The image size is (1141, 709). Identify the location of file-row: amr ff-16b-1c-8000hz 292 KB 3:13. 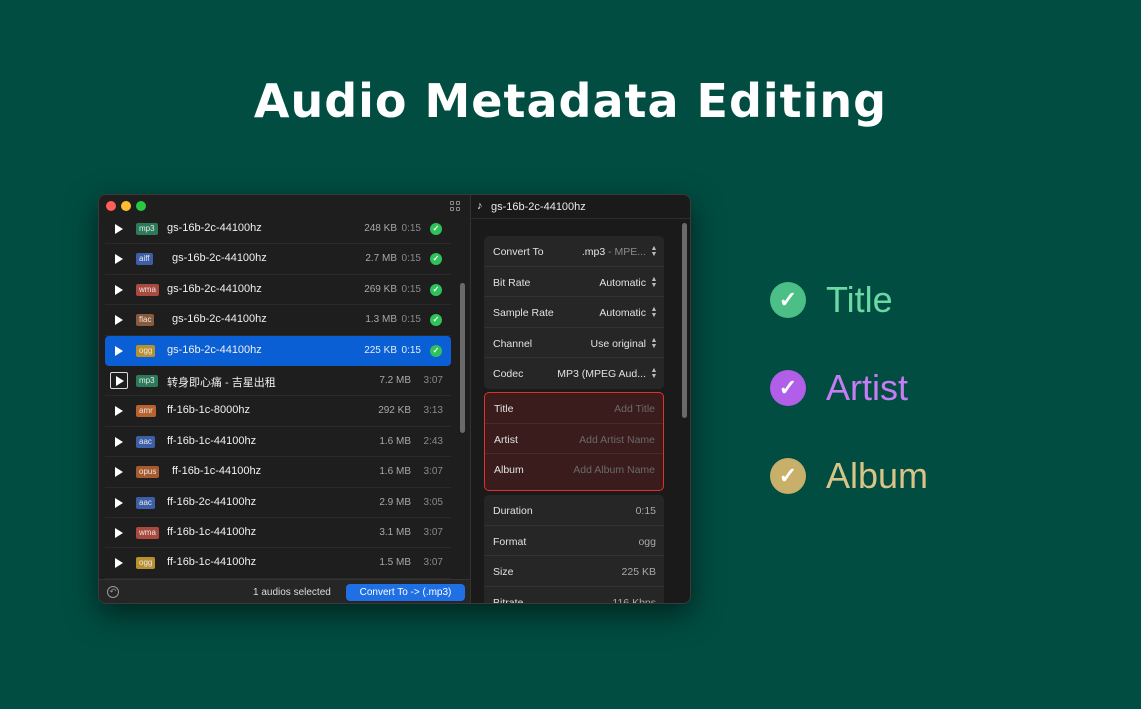
(278, 411).